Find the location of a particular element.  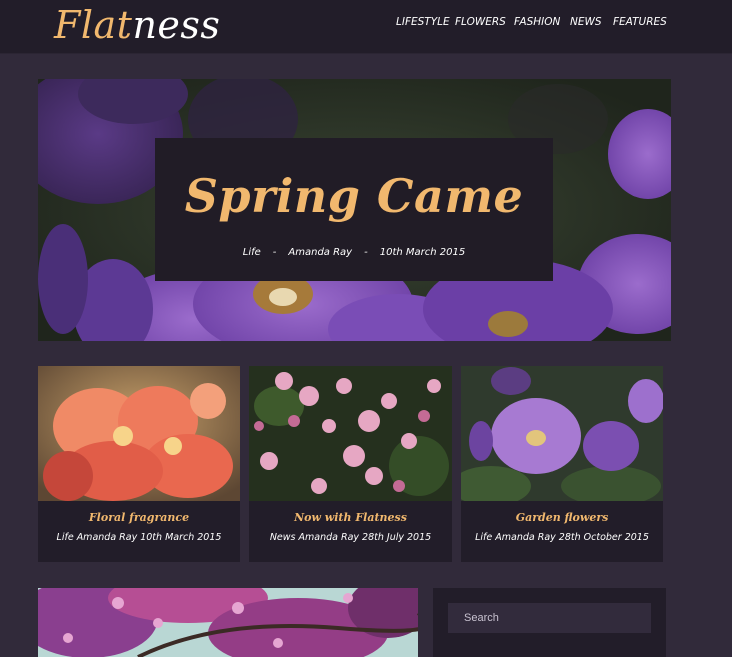

post-title: Now with Flatness is located at coordinates (350, 517).